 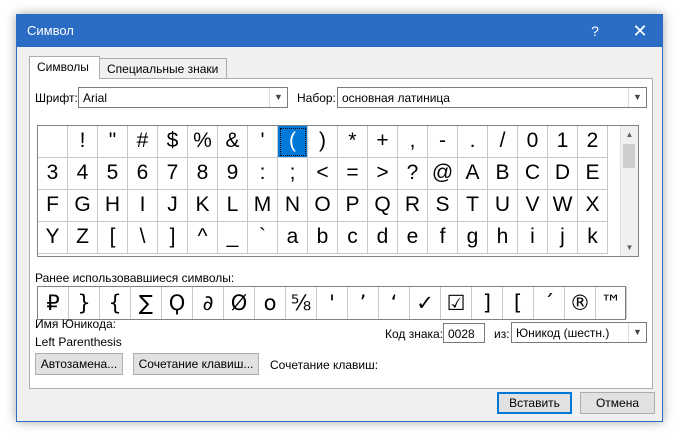 I want to click on symbol-cell: +, so click(x=383, y=142).